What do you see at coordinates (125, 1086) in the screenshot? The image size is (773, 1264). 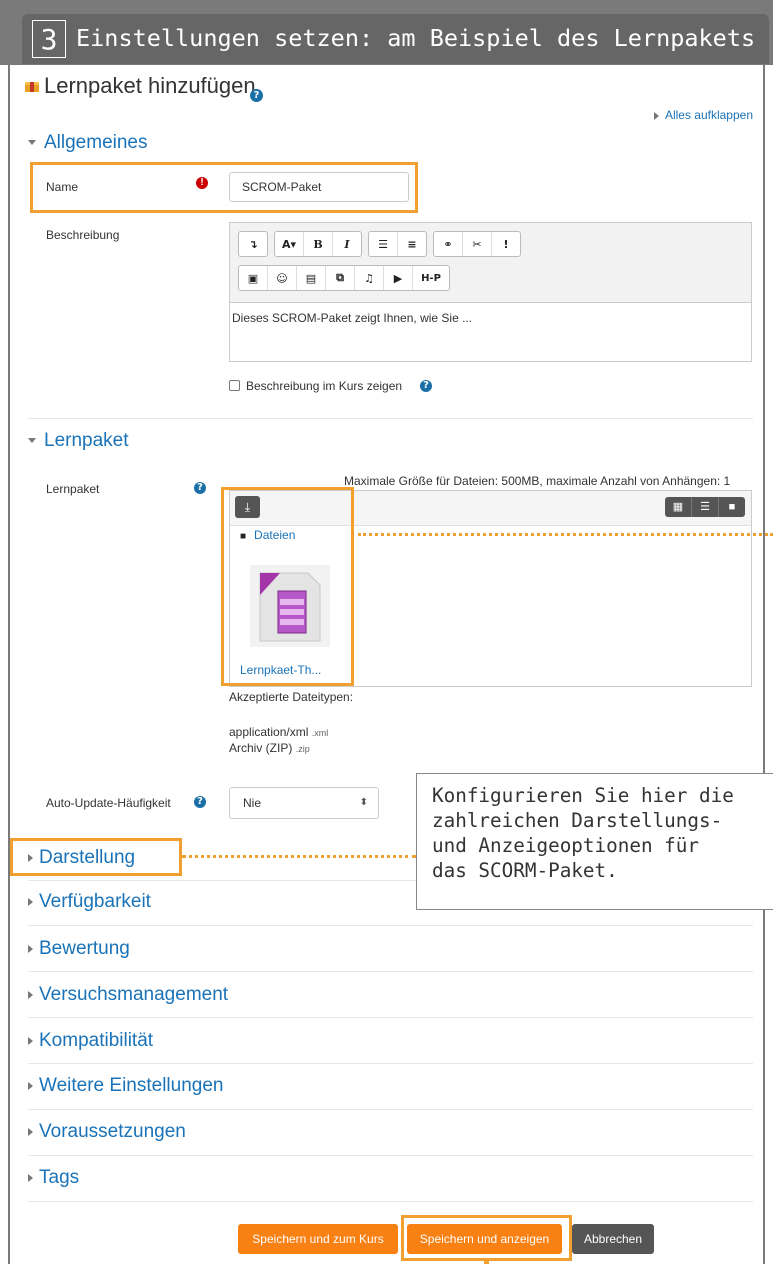 I see `section-weitere-einstellungen: Weitere Einstellungen` at bounding box center [125, 1086].